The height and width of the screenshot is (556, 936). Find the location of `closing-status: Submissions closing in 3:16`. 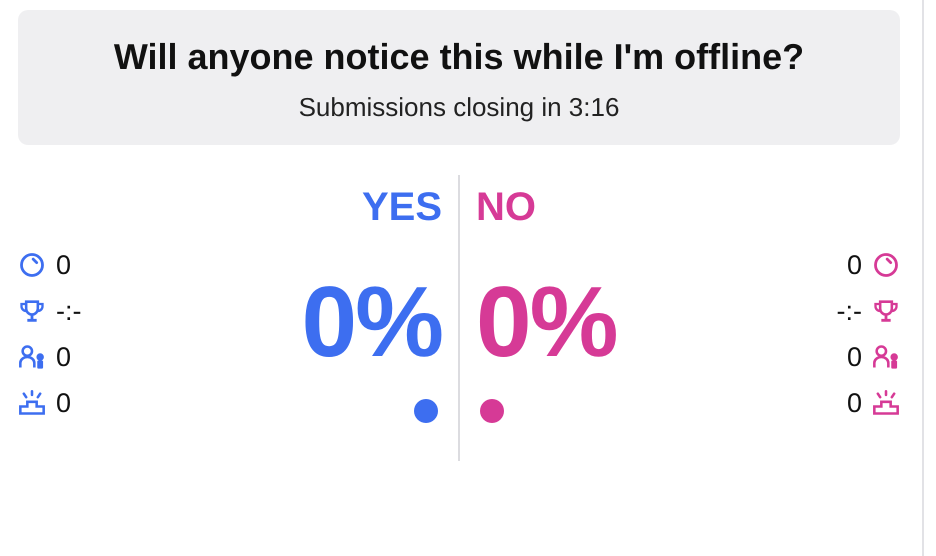

closing-status: Submissions closing in 3:16 is located at coordinates (459, 107).